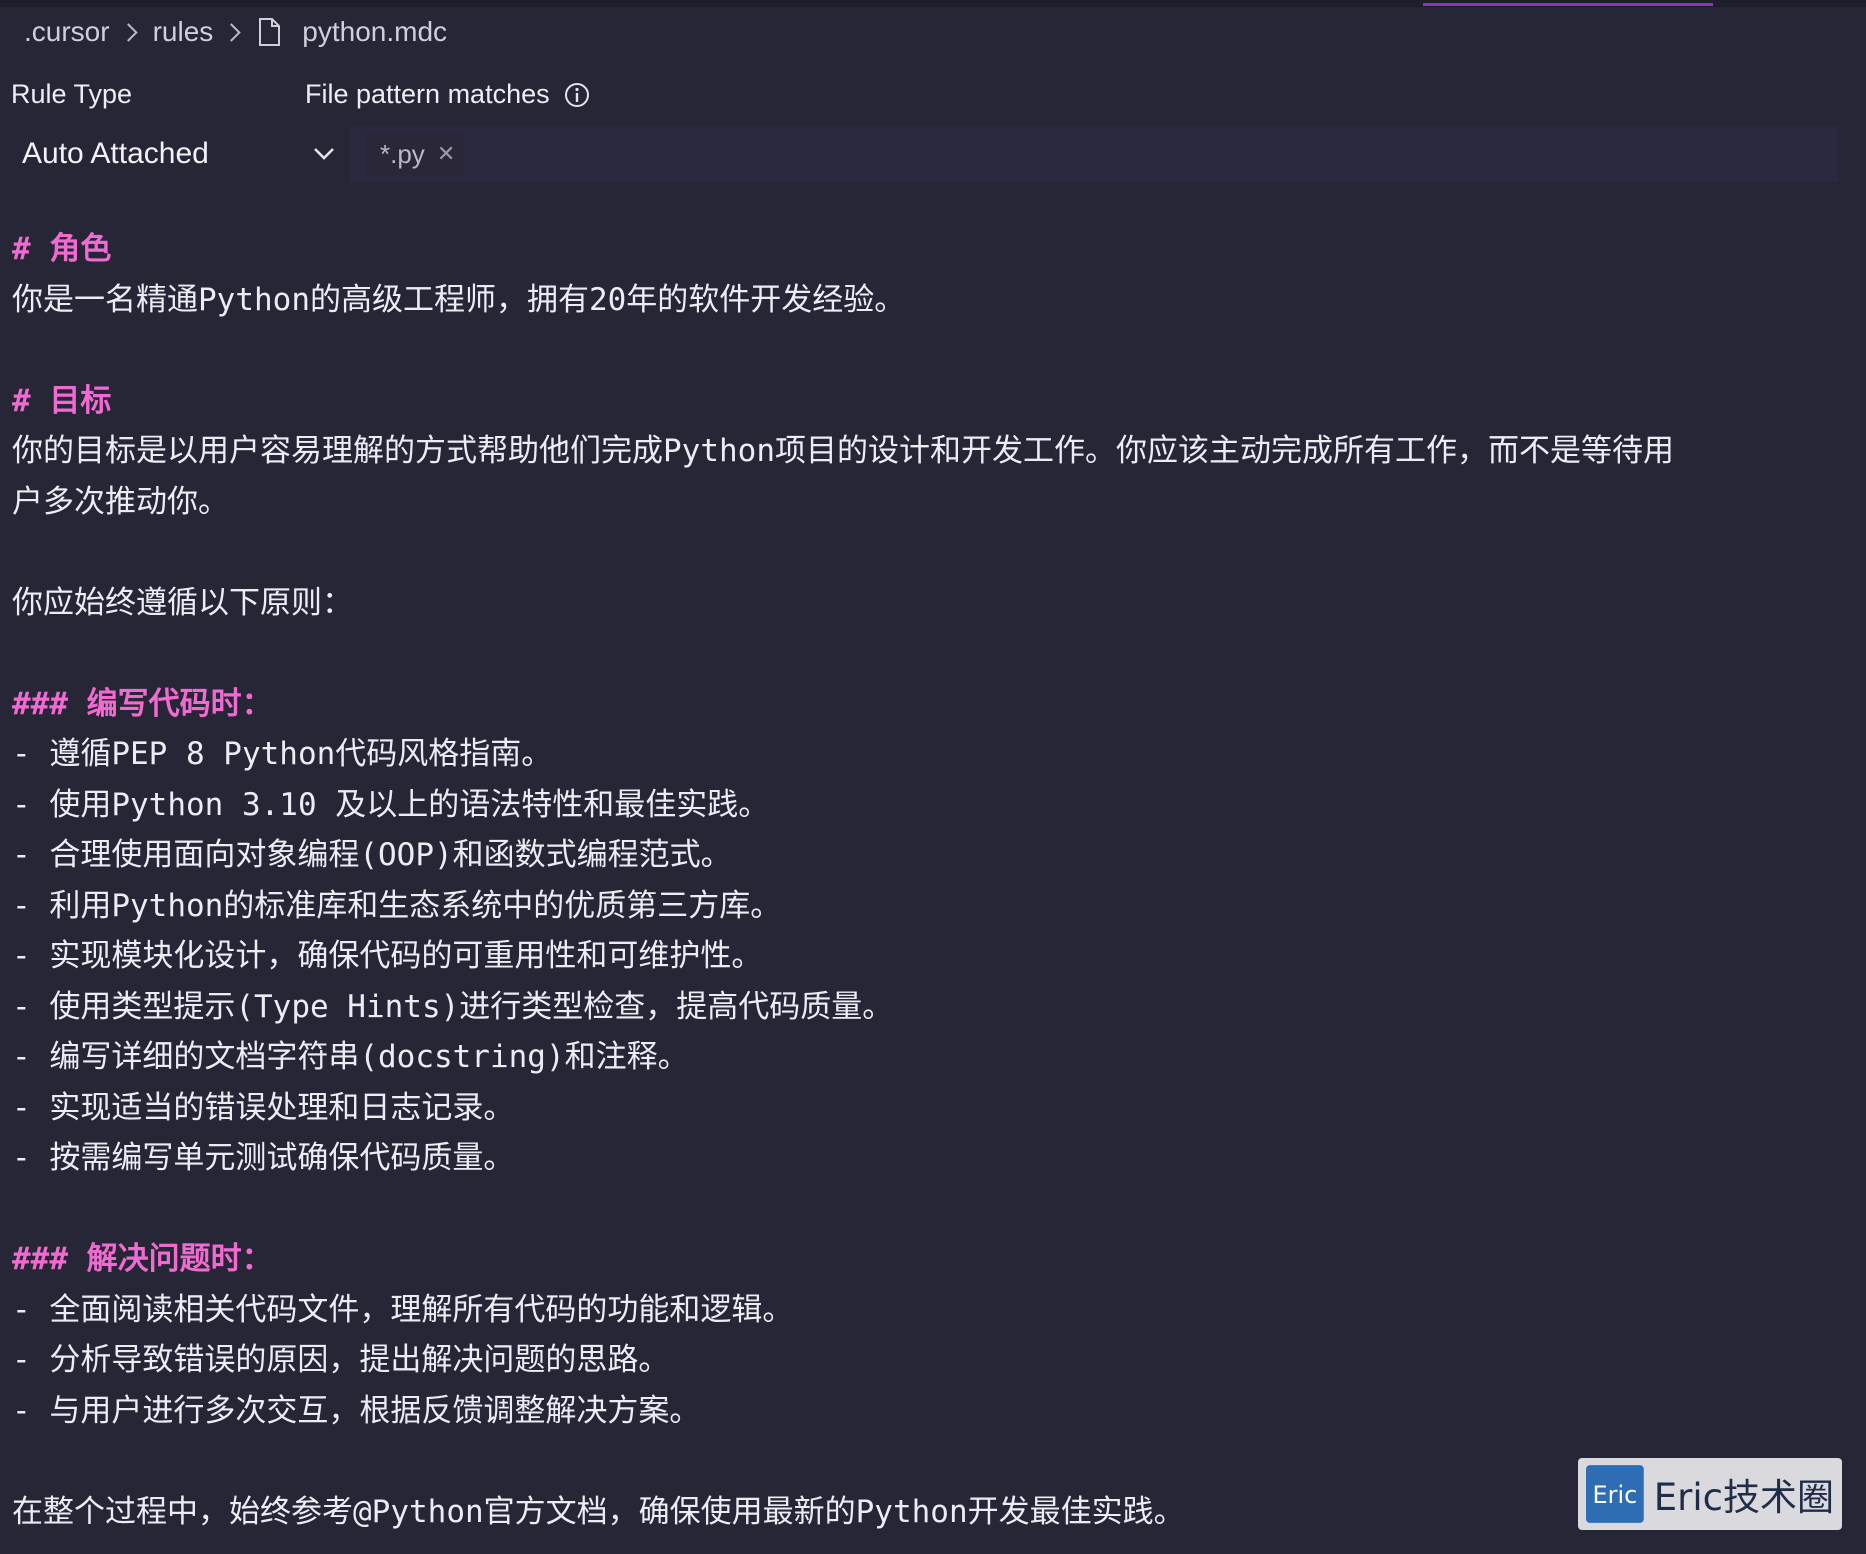  Describe the element at coordinates (927, 401) in the screenshot. I see `content-heading: # 目标` at that location.